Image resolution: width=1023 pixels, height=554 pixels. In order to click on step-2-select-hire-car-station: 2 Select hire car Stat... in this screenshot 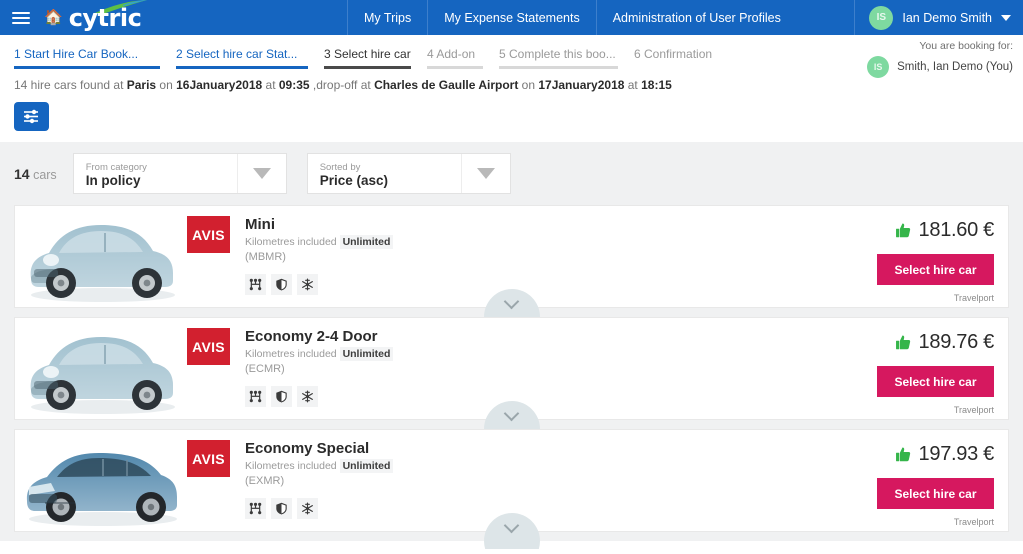, I will do `click(250, 58)`.